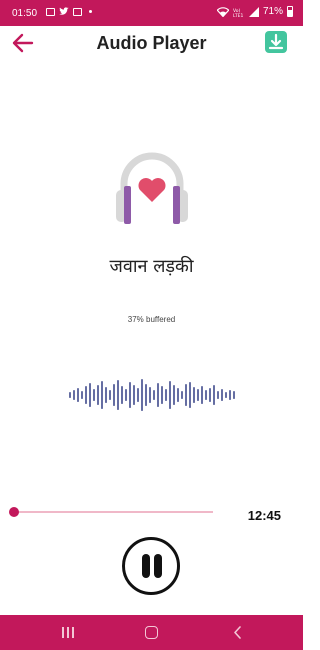  I want to click on download-icon, so click(276, 41).